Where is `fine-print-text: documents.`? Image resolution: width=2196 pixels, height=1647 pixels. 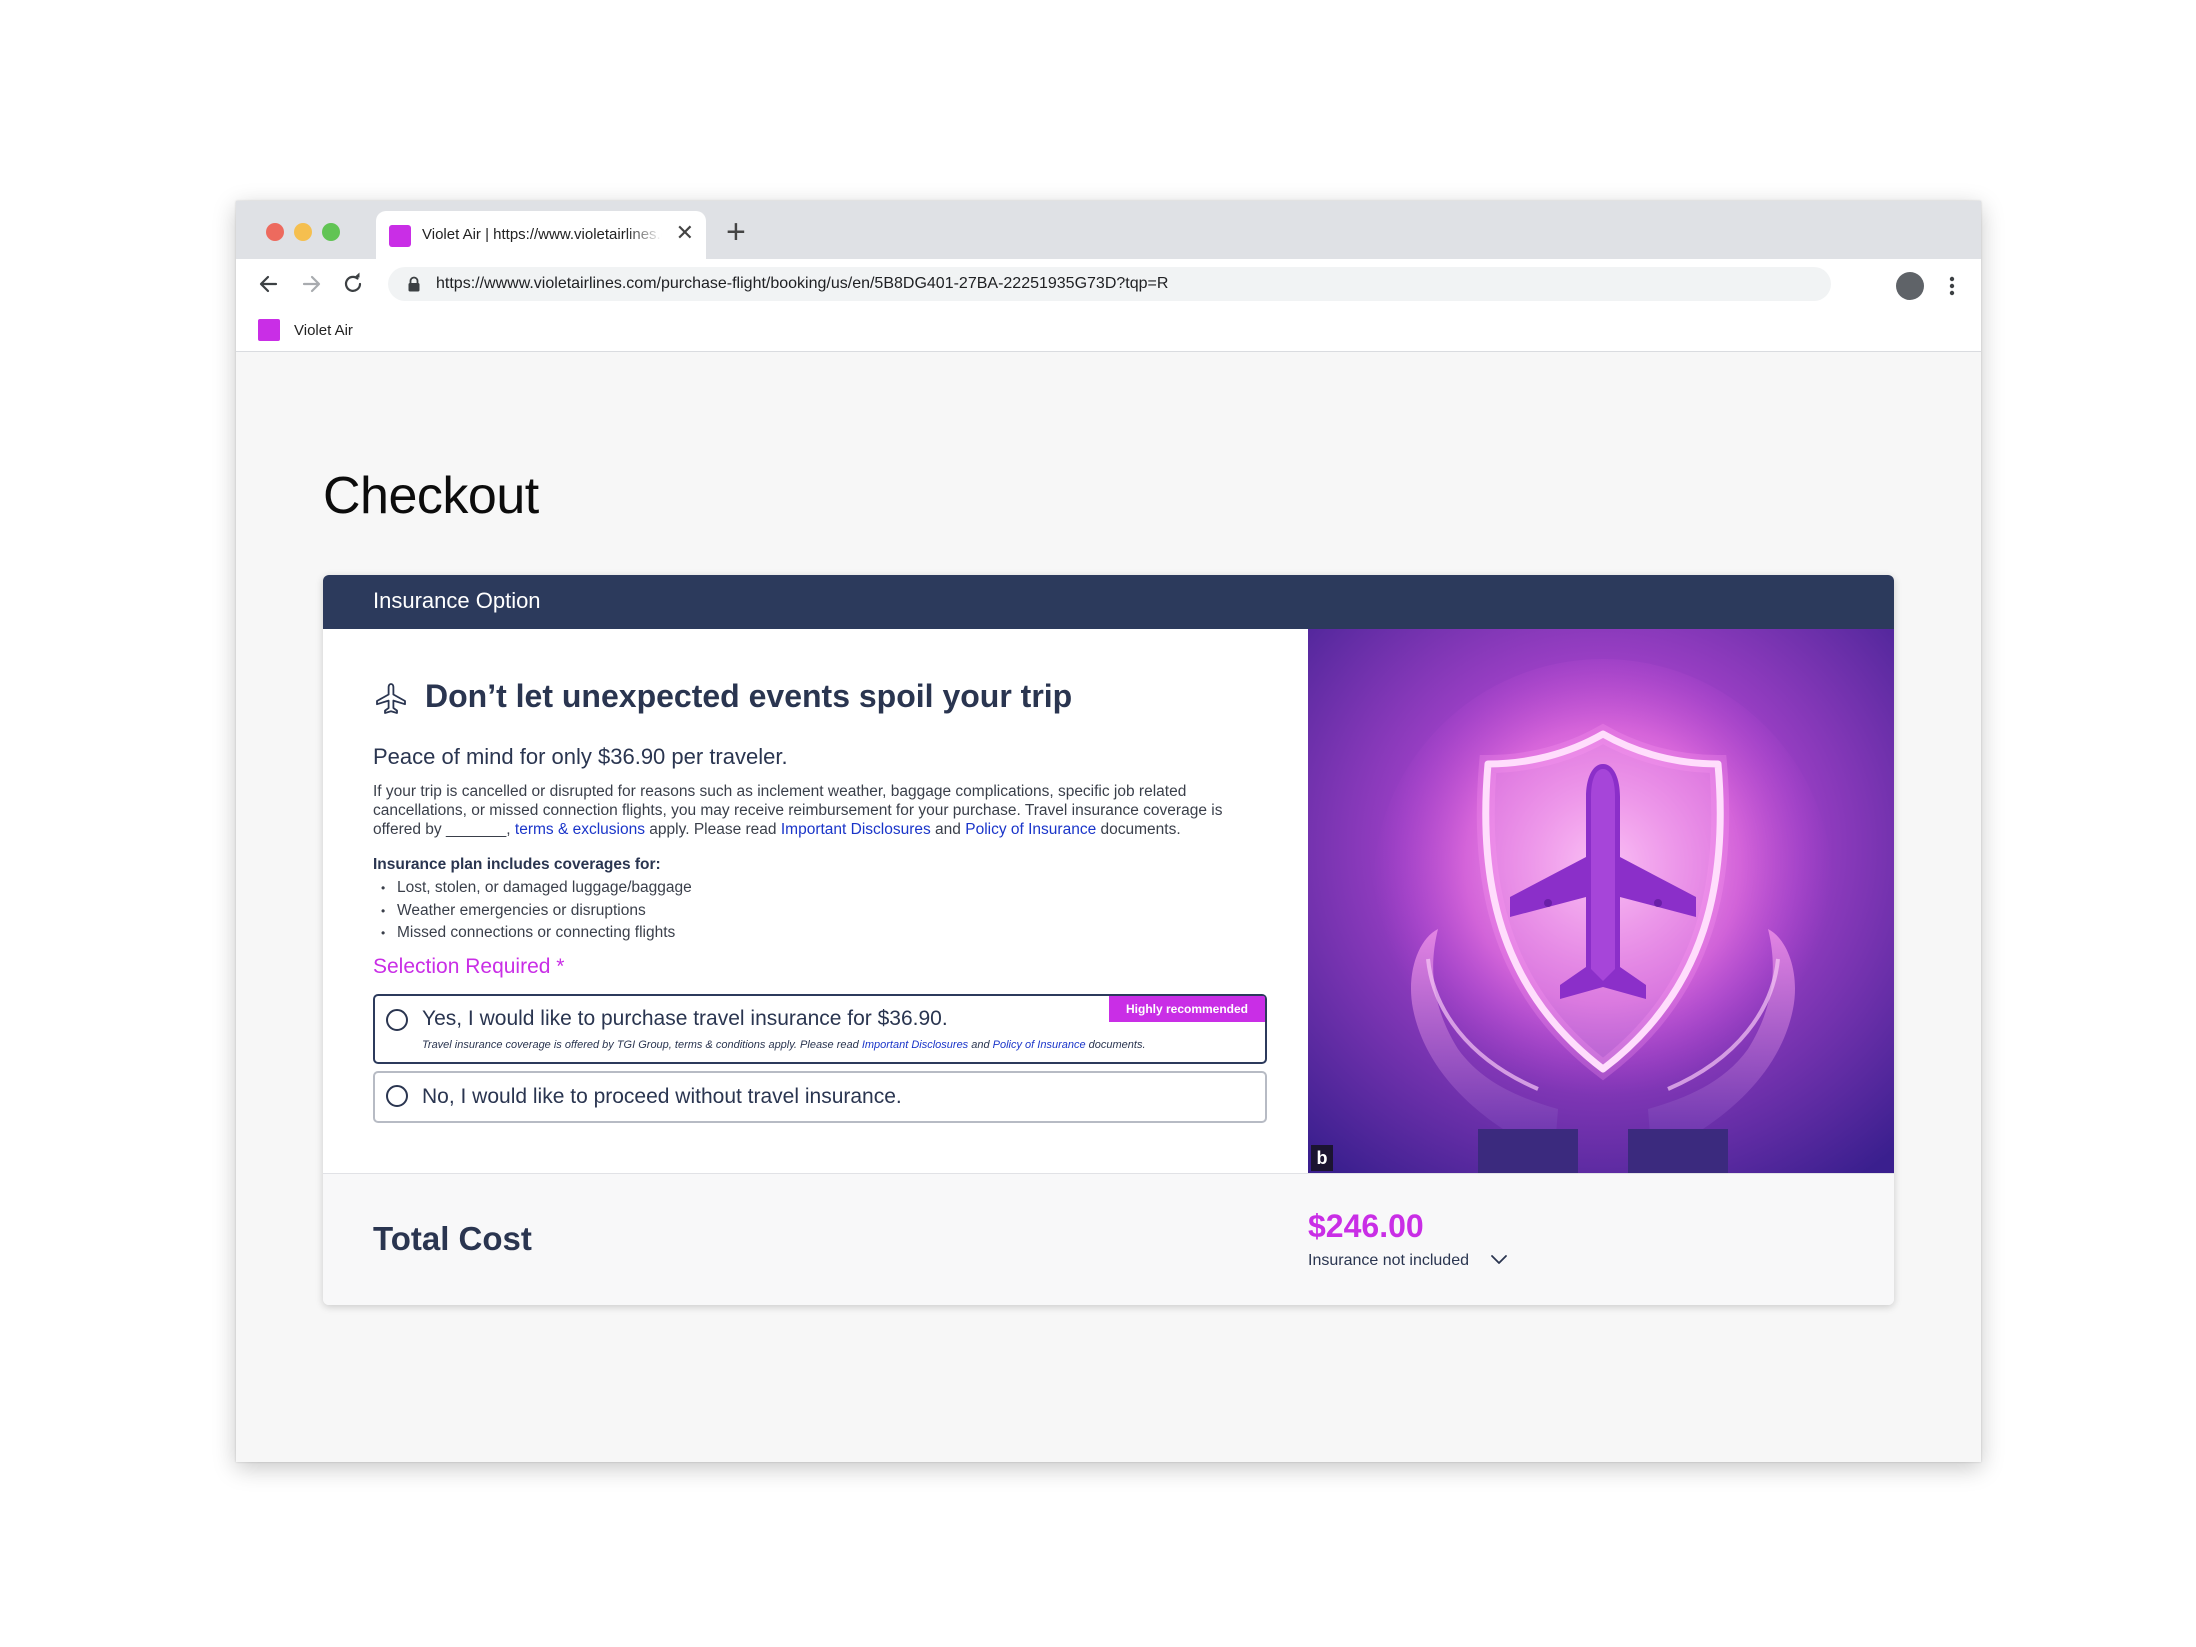
fine-print-text: documents. is located at coordinates (1115, 1045).